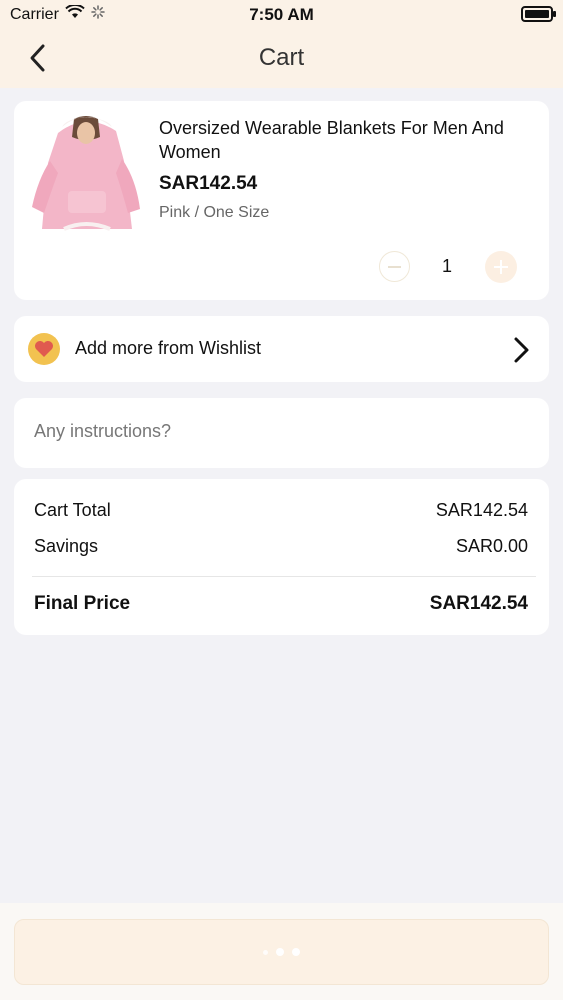 Image resolution: width=563 pixels, height=1000 pixels. What do you see at coordinates (281, 349) in the screenshot?
I see `add-from-wishlist-row: Add more from Wishlist` at bounding box center [281, 349].